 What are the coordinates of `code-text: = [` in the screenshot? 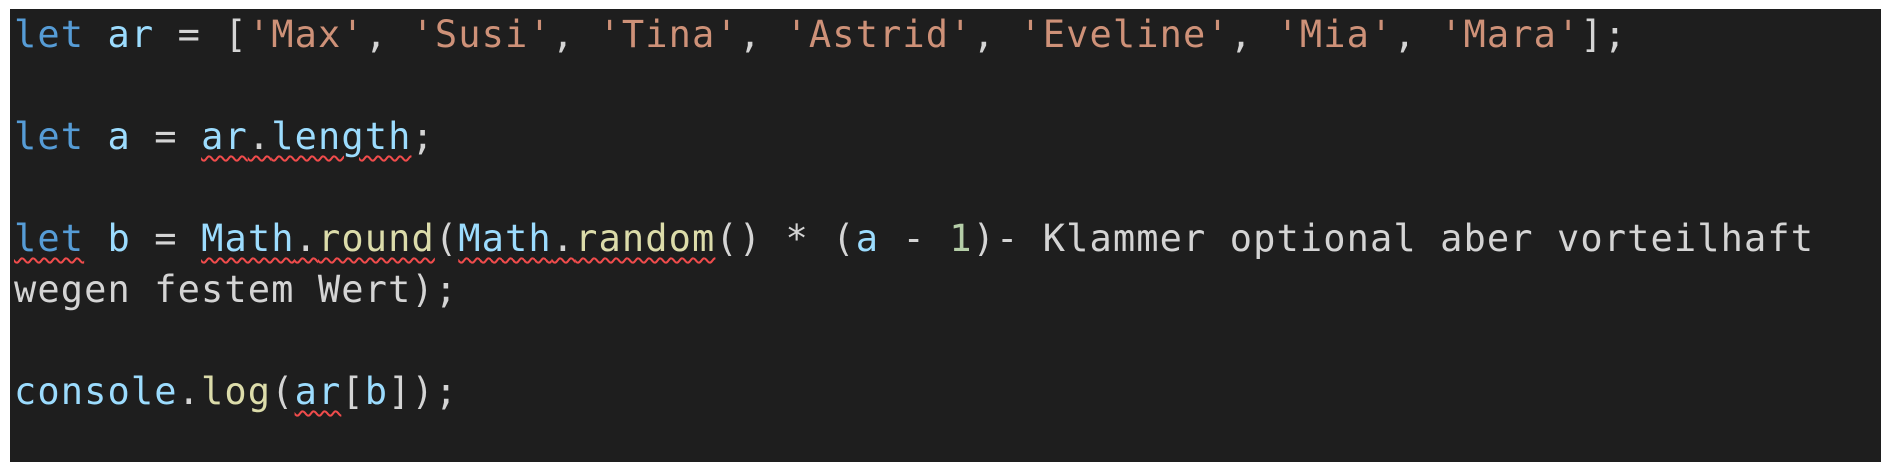 It's located at (201, 34).